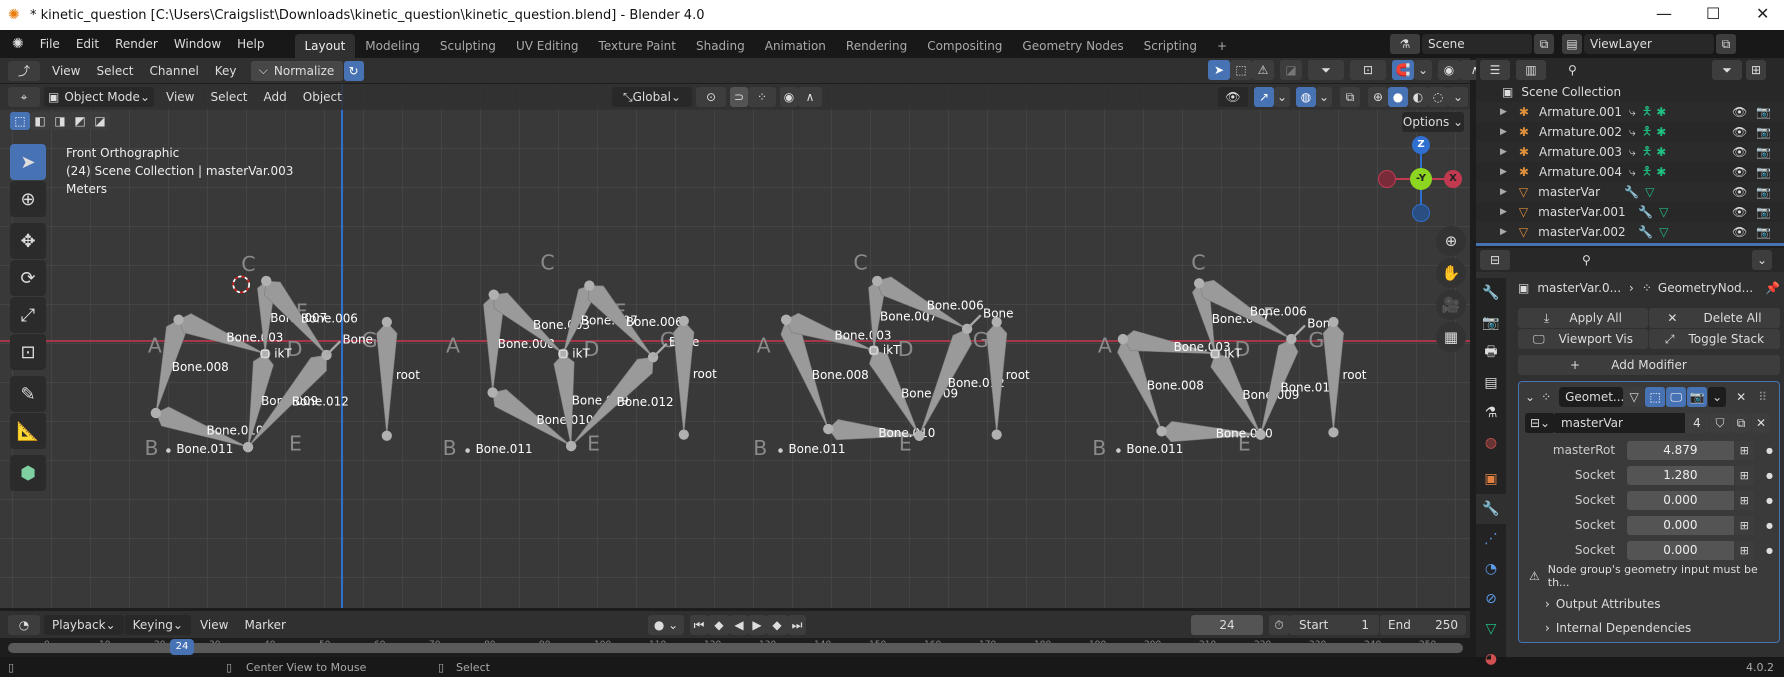 The height and width of the screenshot is (677, 1784). I want to click on timeline-menu-marker: Marker, so click(264, 625).